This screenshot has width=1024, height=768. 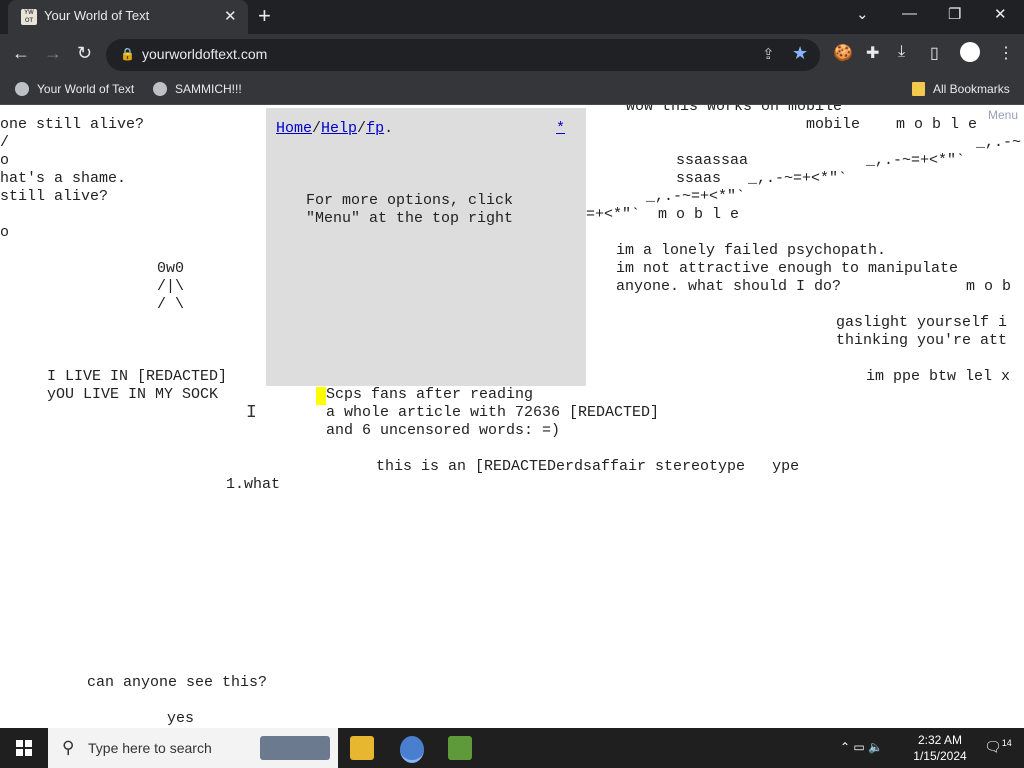 What do you see at coordinates (663, 214) in the screenshot?
I see `text-line: =+<*"` m o b l e` at bounding box center [663, 214].